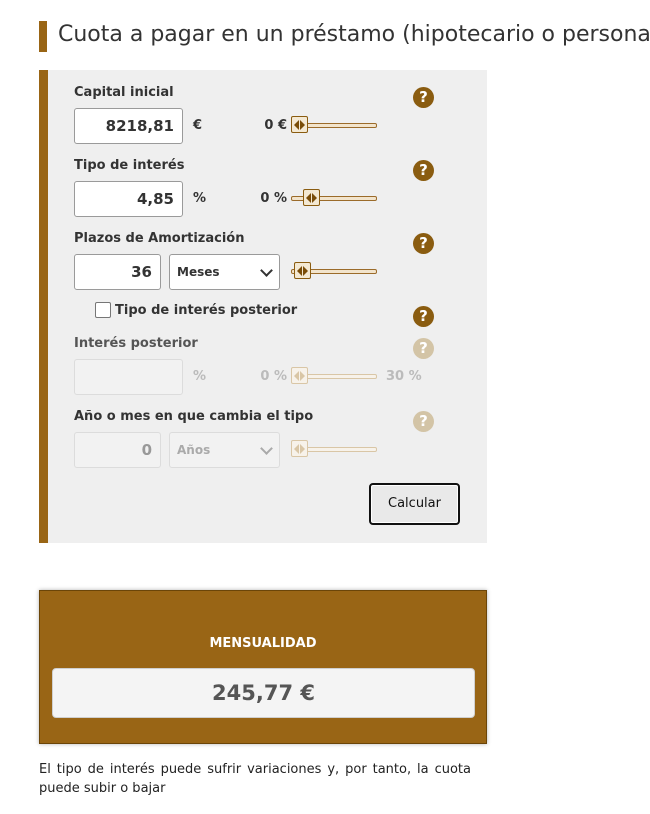  I want to click on later-rate-slider-min: 0 %, so click(273, 376).